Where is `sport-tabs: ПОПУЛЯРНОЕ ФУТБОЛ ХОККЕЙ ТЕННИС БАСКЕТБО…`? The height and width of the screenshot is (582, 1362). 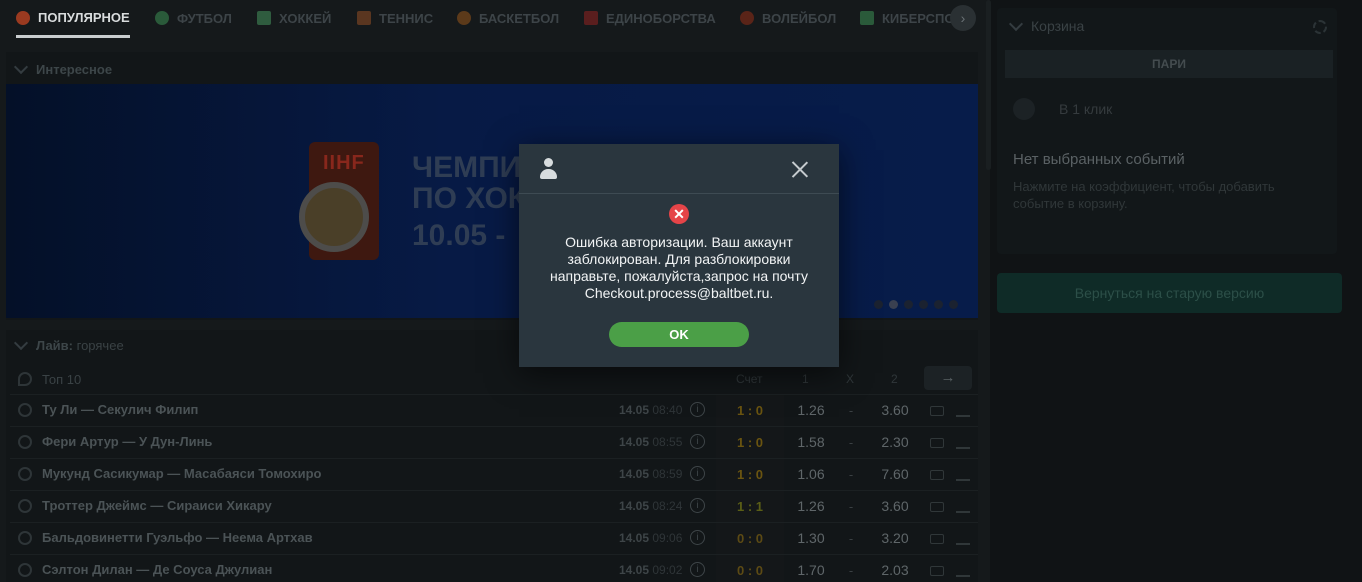
sport-tabs: ПОПУЛЯРНОЕ ФУТБОЛ ХОККЕЙ ТЕННИС БАСКЕТБО… is located at coordinates (491, 19).